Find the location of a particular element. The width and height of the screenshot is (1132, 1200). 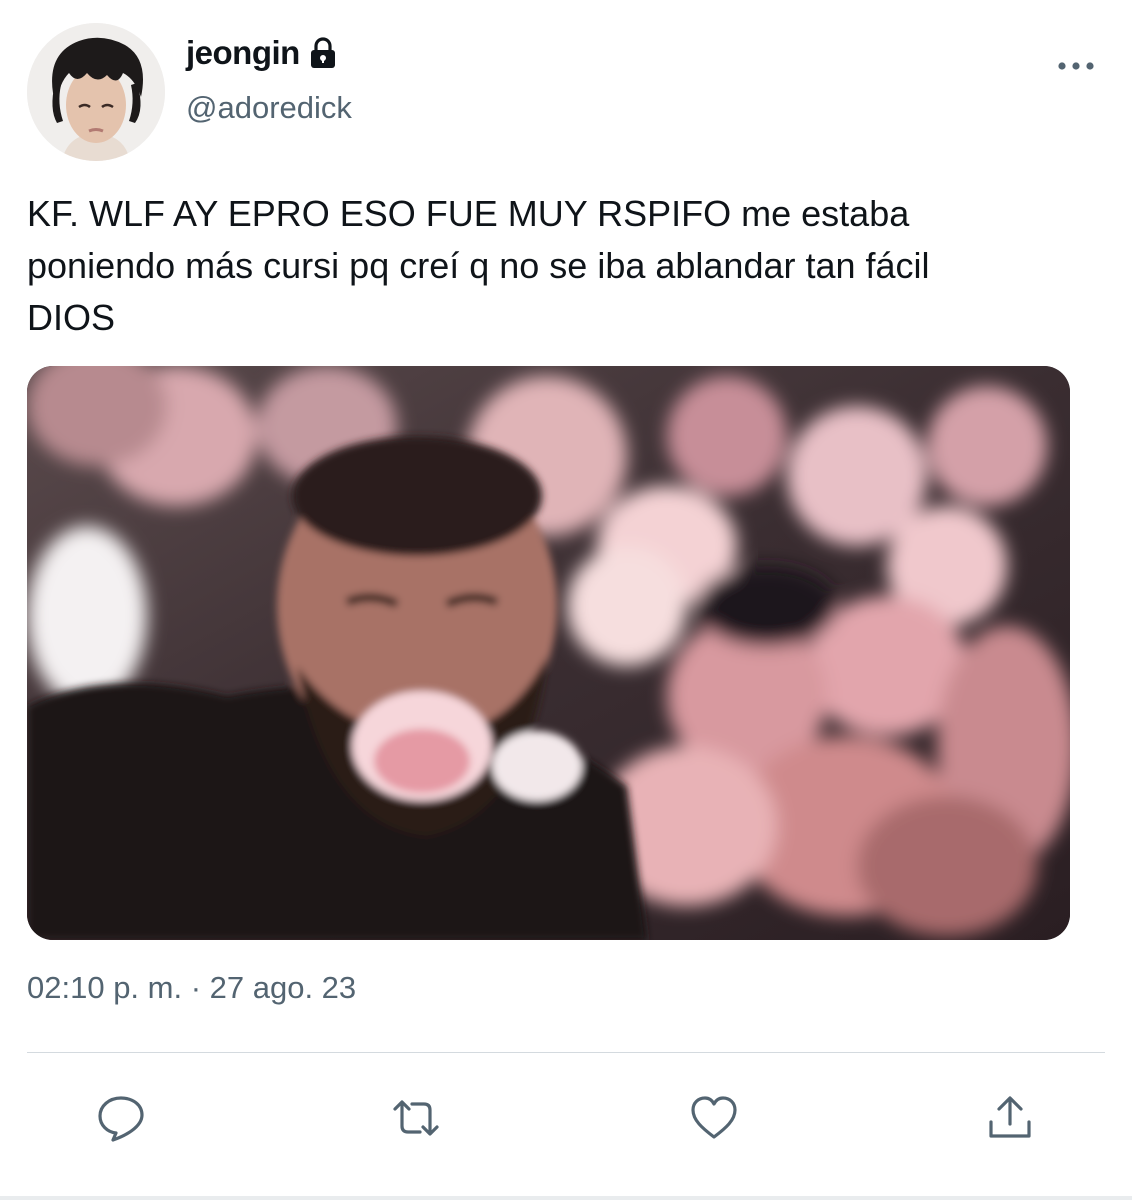

heart-icon is located at coordinates (714, 1117).